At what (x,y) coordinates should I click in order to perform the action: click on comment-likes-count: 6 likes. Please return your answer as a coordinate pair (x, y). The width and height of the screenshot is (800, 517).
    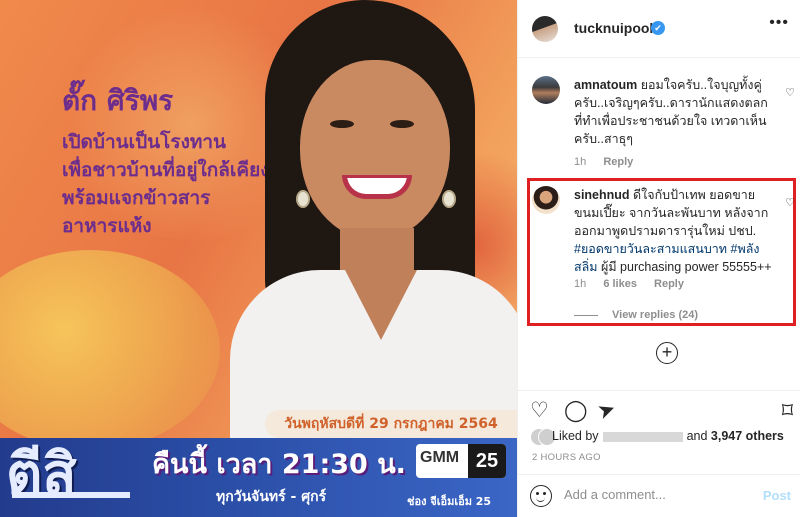
    Looking at the image, I should click on (620, 284).